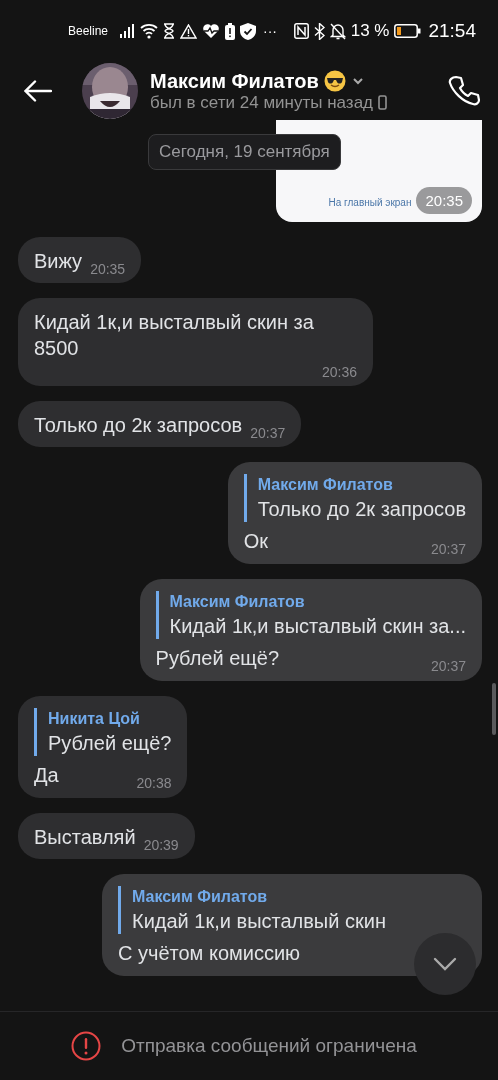 The image size is (498, 1080). I want to click on restriction-notice: Отправка сообщений ограничена, so click(269, 1046).